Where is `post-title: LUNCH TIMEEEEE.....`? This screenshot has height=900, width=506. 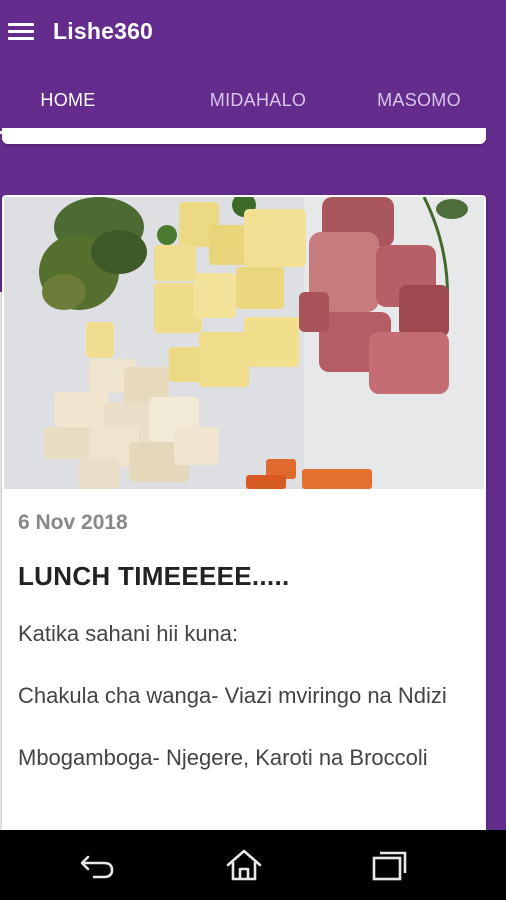
post-title: LUNCH TIMEEEEE..... is located at coordinates (154, 576).